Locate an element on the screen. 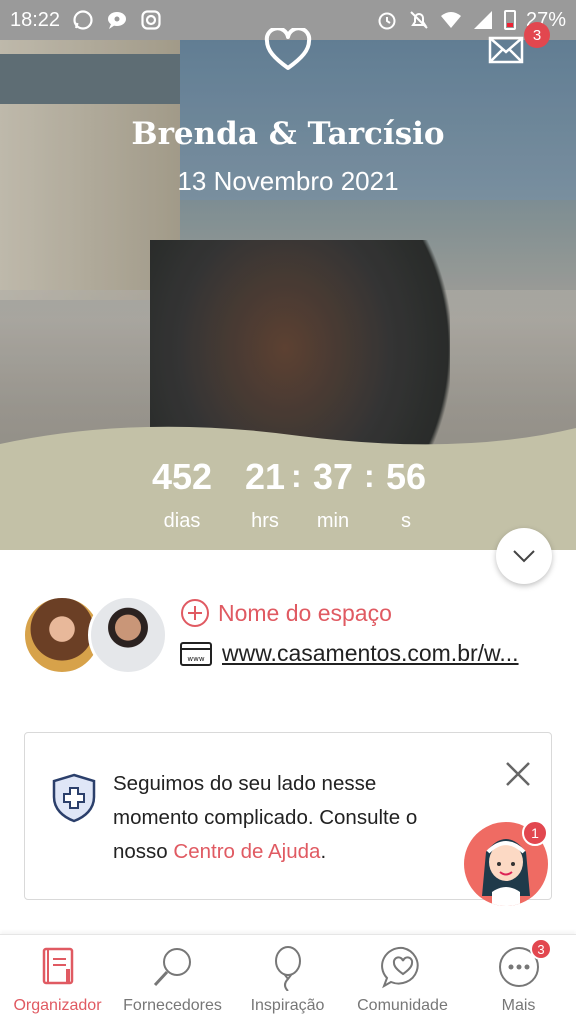  messages-button is located at coordinates (507, 50).